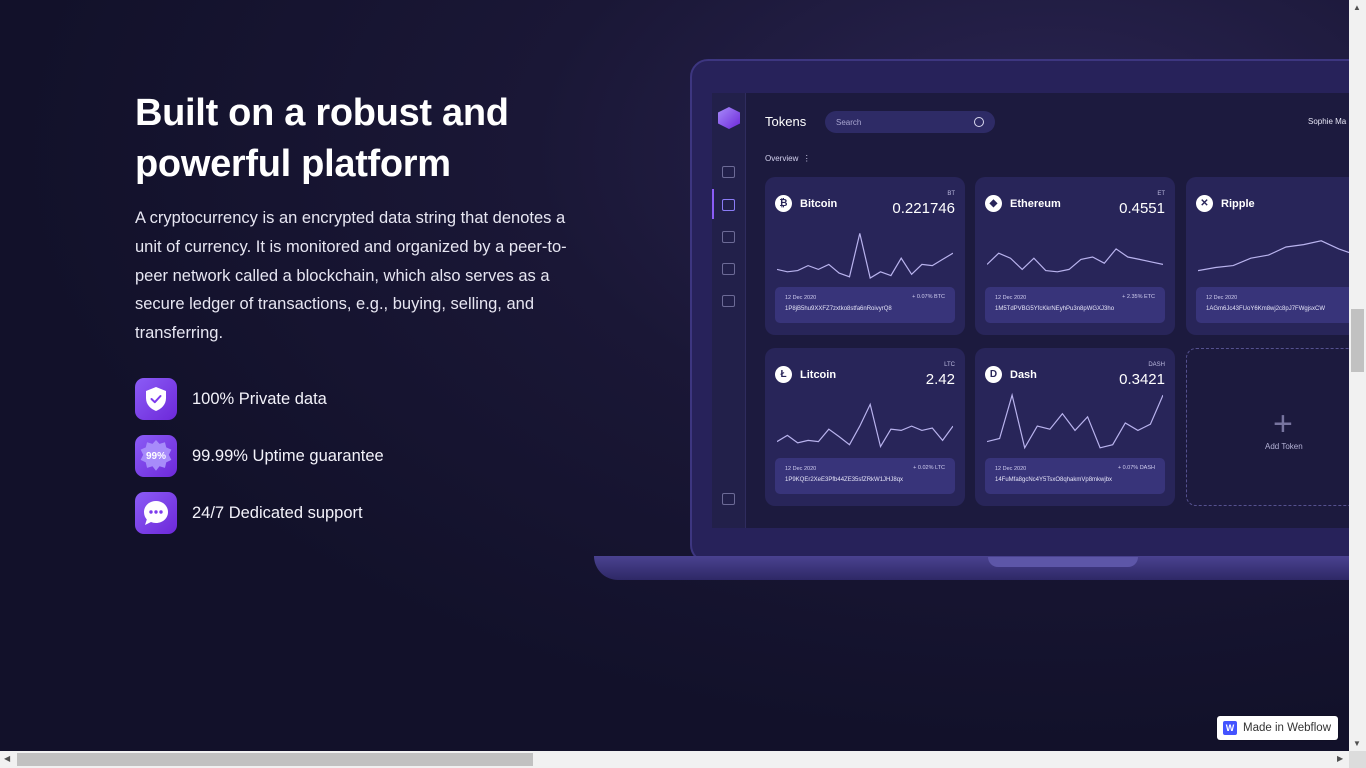  Describe the element at coordinates (1238, 204) in the screenshot. I see `token-name: Ripple` at that location.